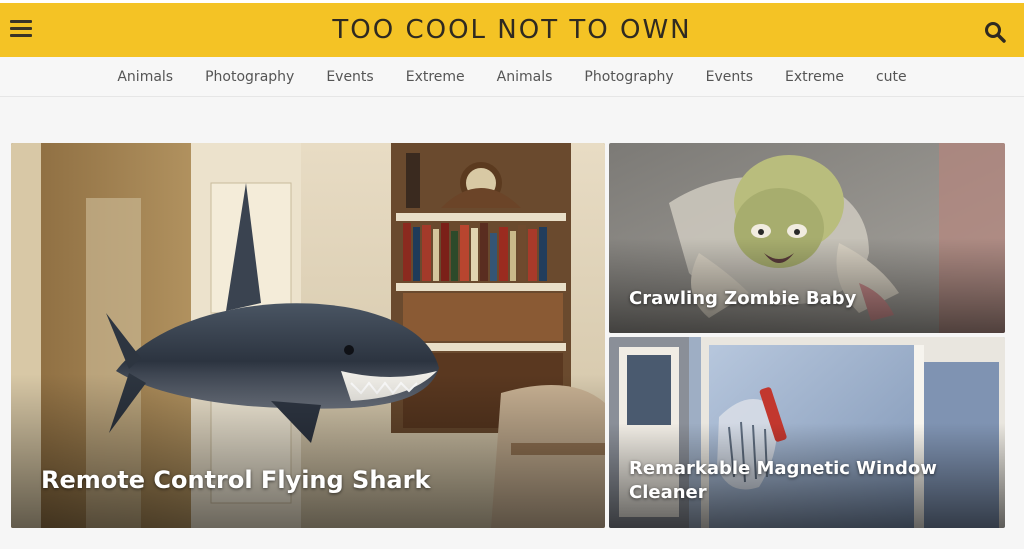  Describe the element at coordinates (891, 77) in the screenshot. I see `nav-item-cute: cute` at that location.